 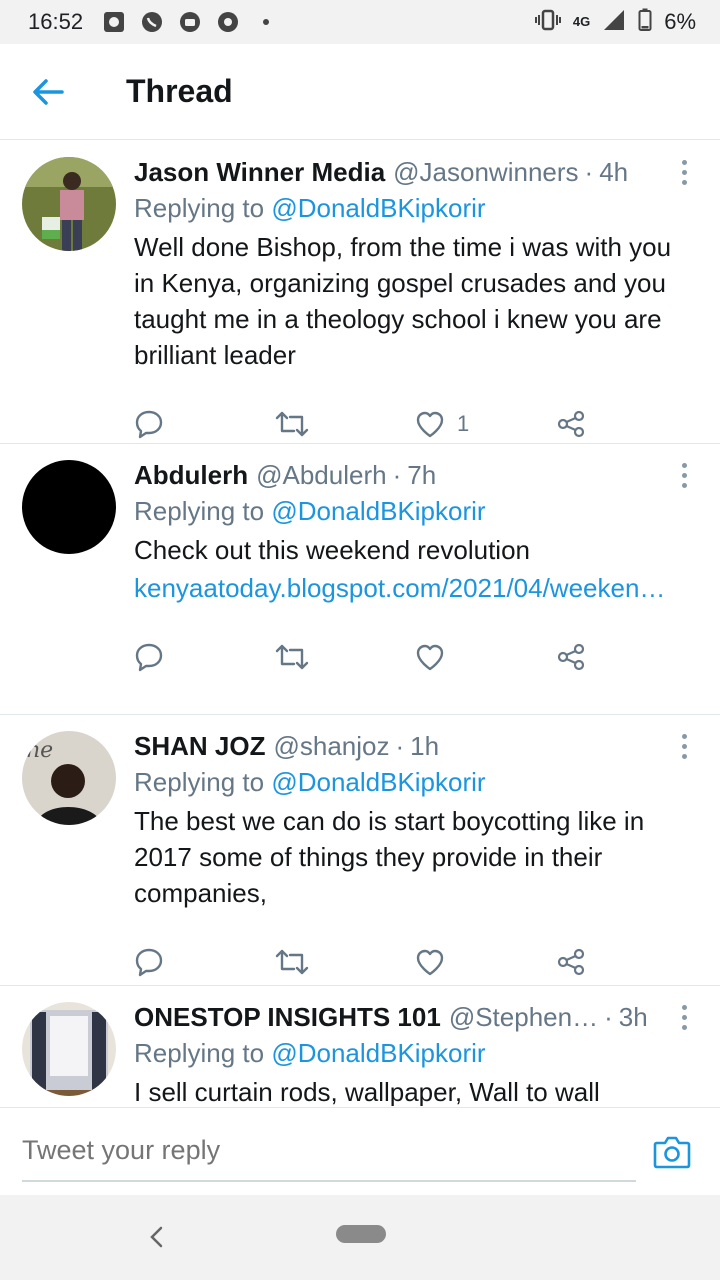 I want to click on tweet-time: 3h, so click(x=633, y=1017).